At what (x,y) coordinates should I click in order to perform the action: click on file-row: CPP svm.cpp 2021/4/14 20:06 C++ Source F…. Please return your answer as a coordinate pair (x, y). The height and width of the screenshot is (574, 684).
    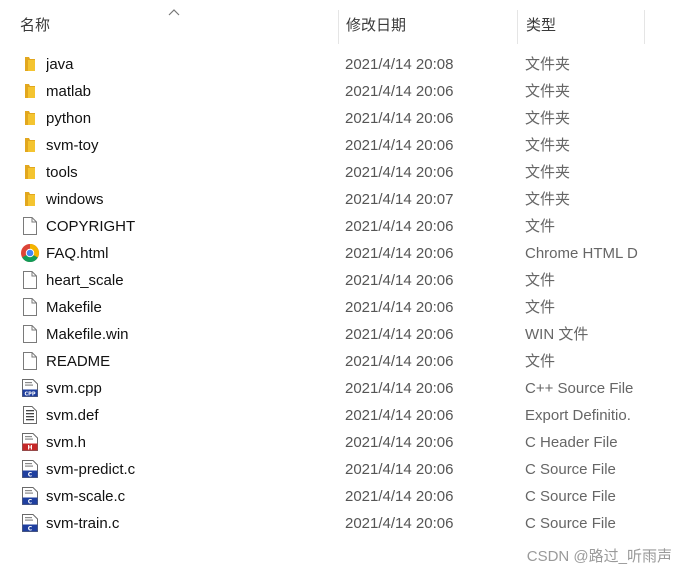
    Looking at the image, I should click on (329, 387).